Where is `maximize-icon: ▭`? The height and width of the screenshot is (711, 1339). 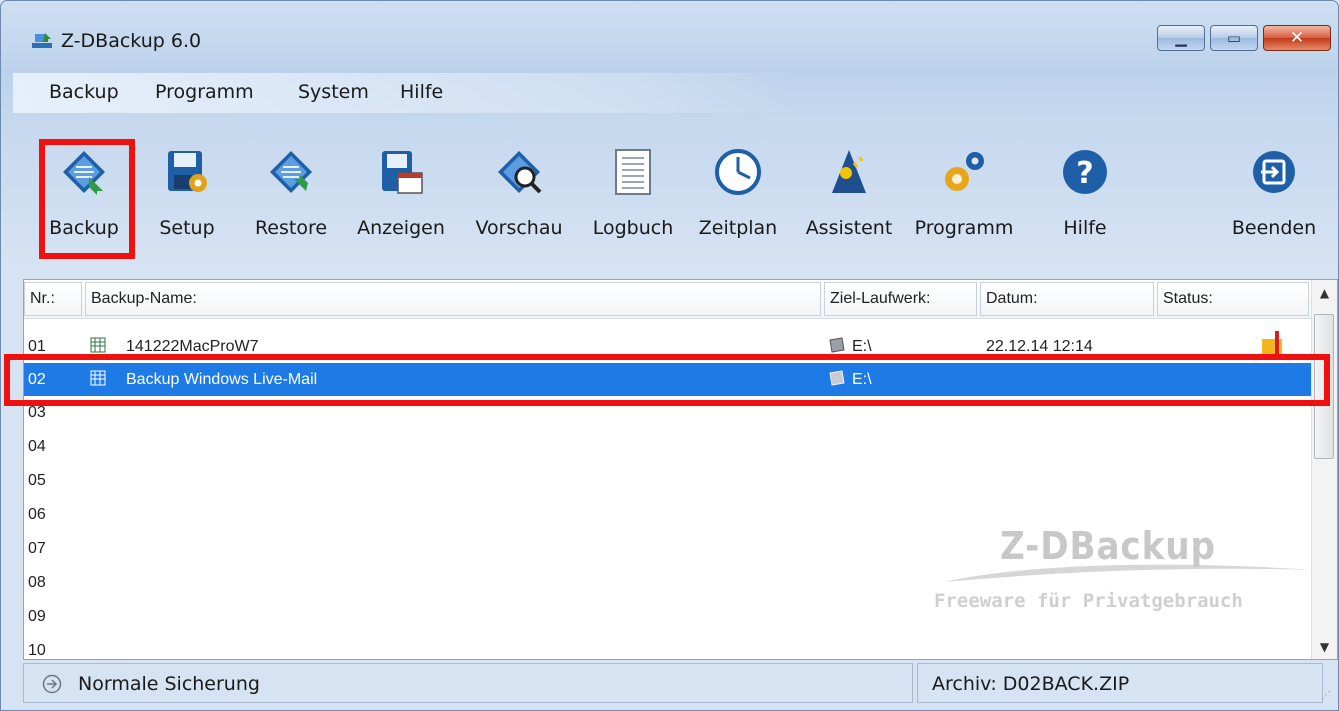
maximize-icon: ▭ is located at coordinates (1234, 38).